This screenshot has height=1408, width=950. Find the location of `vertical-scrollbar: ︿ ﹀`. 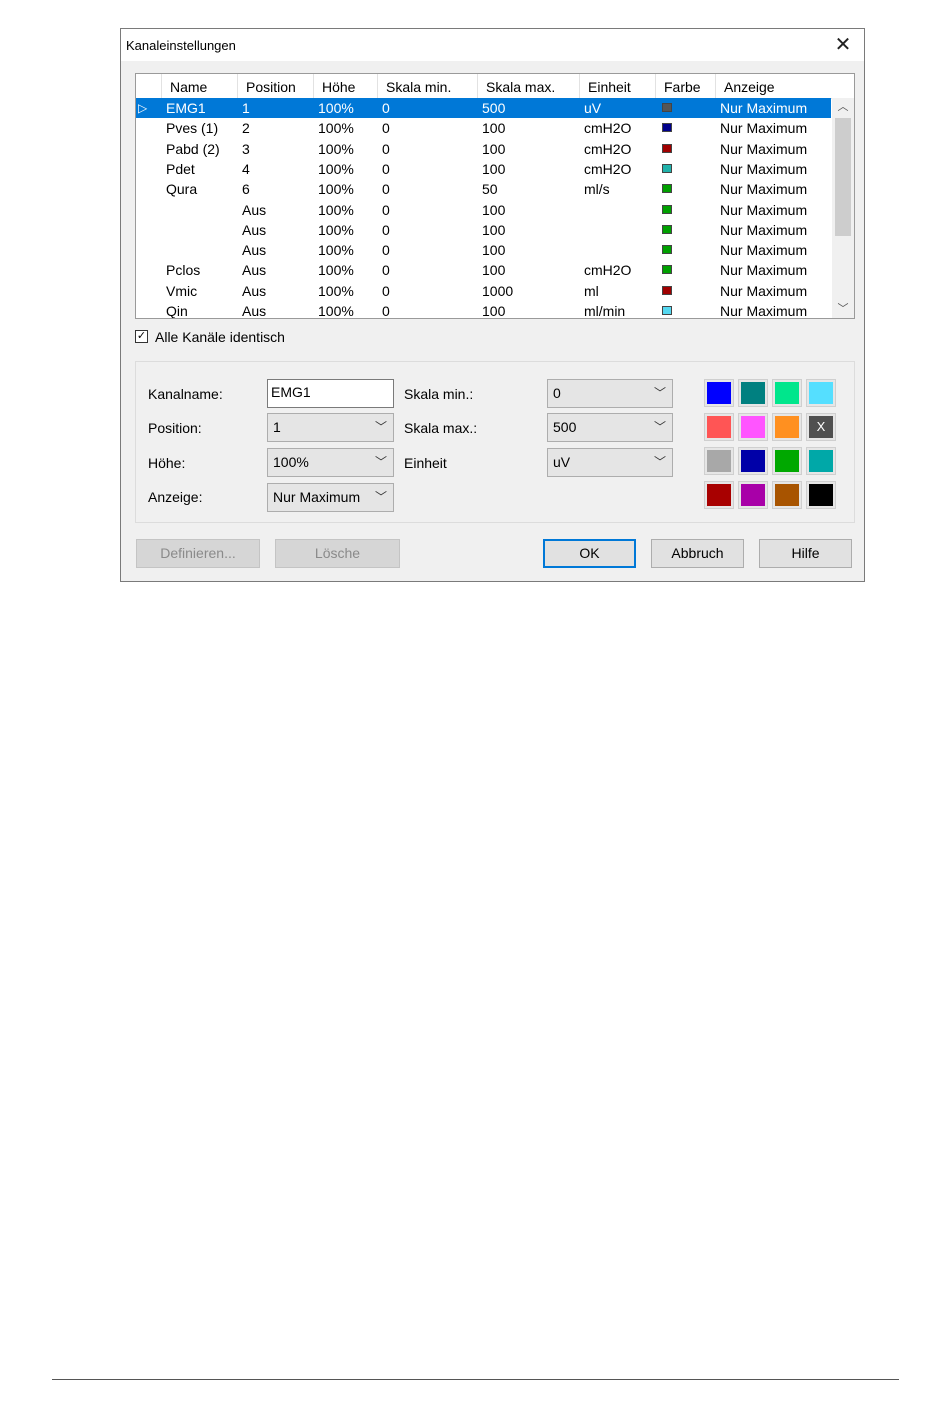

vertical-scrollbar: ︿ ﹀ is located at coordinates (843, 208).